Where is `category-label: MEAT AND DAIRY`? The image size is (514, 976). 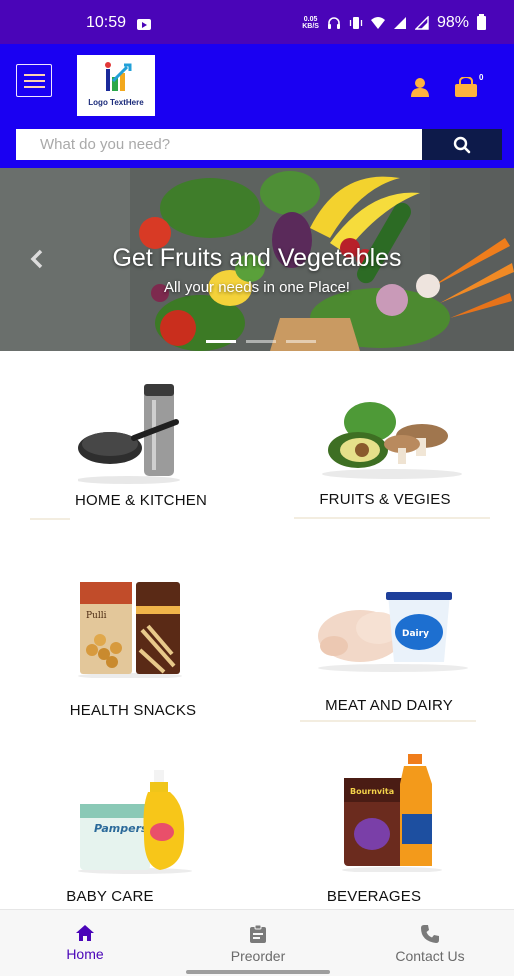
category-label: MEAT AND DAIRY is located at coordinates (389, 705).